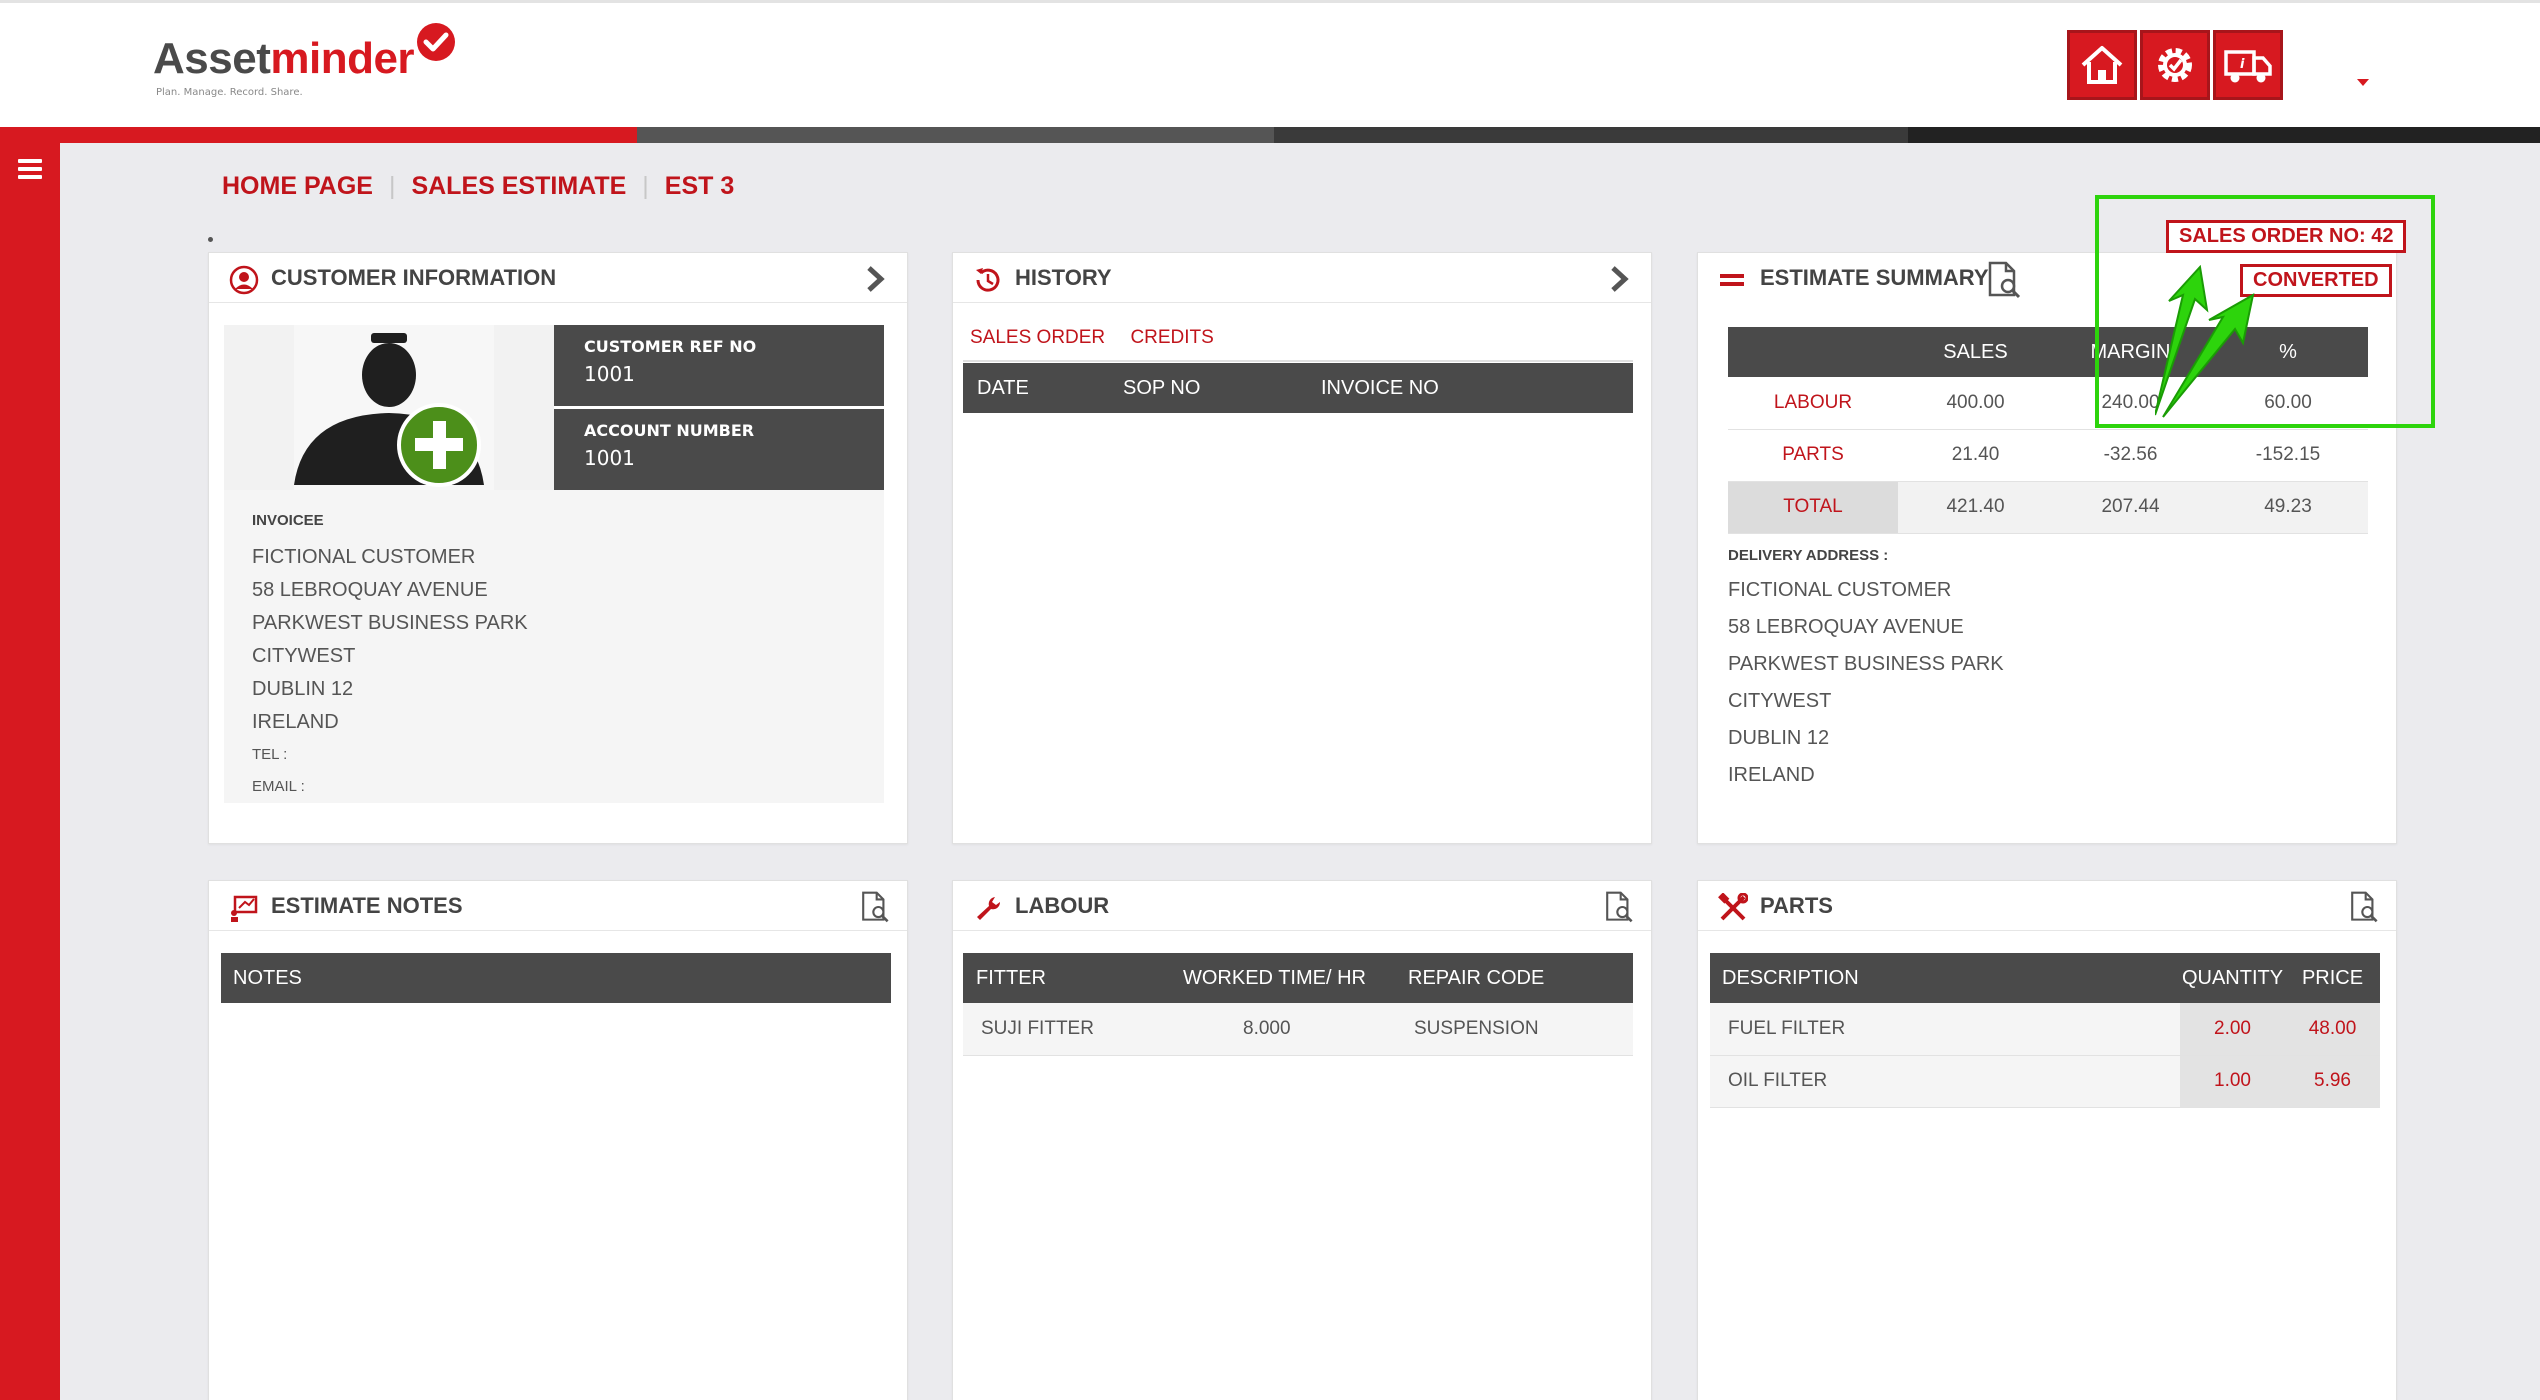 The image size is (2540, 1400). What do you see at coordinates (2286, 236) in the screenshot?
I see `sales-order-number-badge: SALES ORDER NO: 42` at bounding box center [2286, 236].